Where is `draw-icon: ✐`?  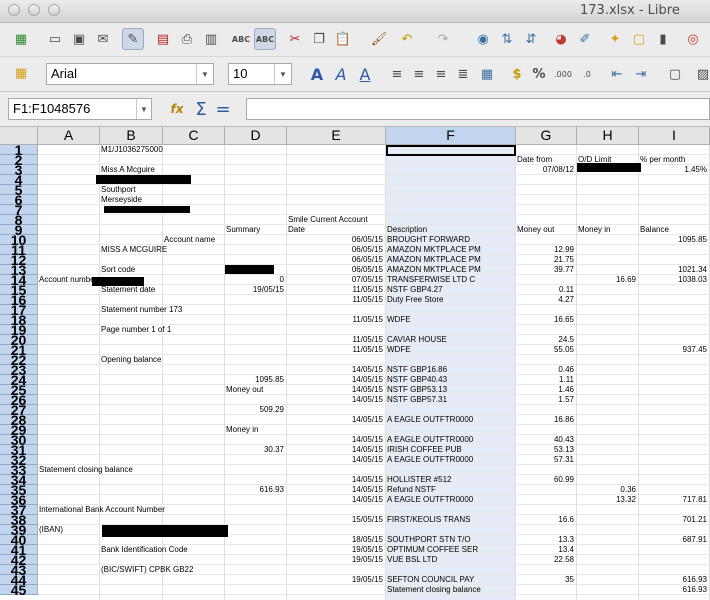 draw-icon: ✐ is located at coordinates (585, 39).